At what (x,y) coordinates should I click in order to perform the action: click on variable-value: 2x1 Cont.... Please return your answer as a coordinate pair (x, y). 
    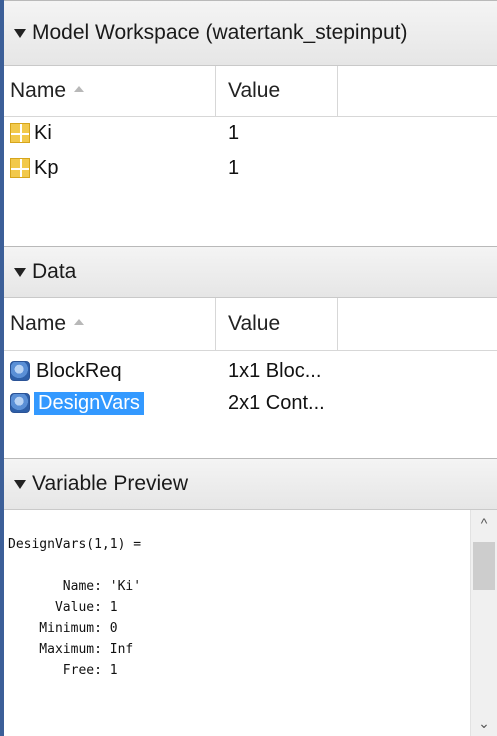
    Looking at the image, I should click on (276, 402).